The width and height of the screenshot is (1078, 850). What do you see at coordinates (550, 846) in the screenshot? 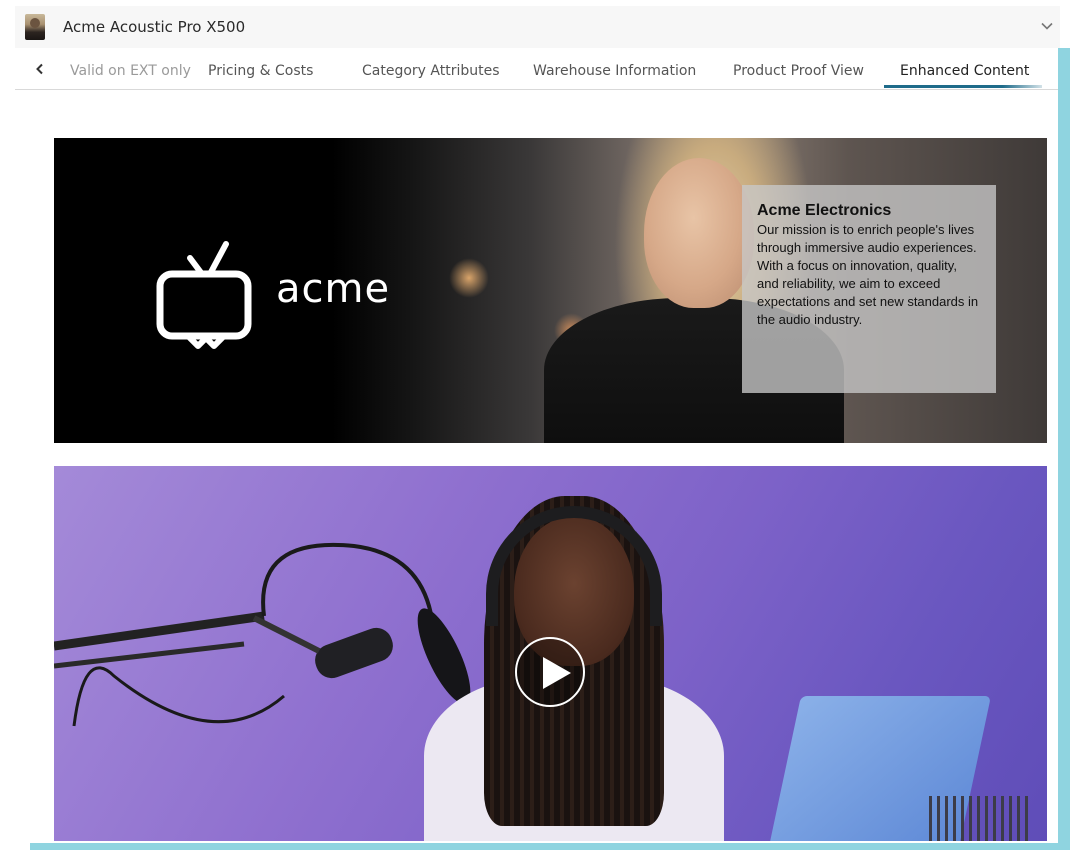
I see `accent-border-bottom` at bounding box center [550, 846].